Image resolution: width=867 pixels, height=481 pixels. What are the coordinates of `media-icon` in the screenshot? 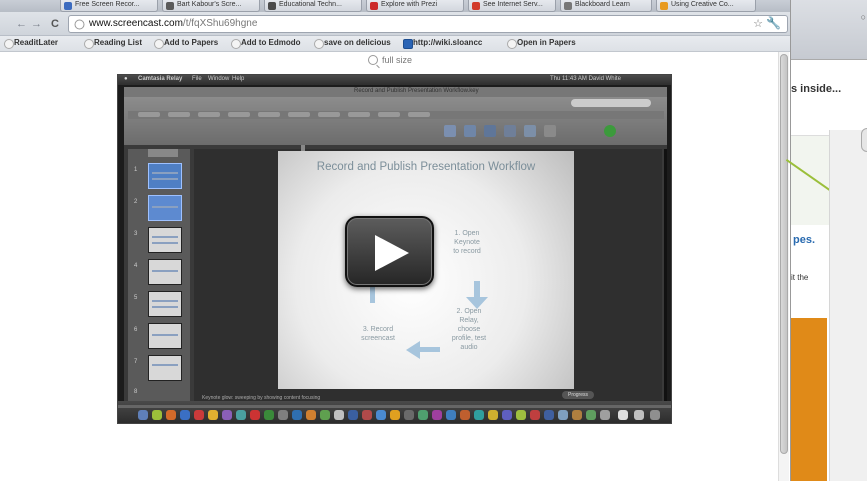 It's located at (530, 131).